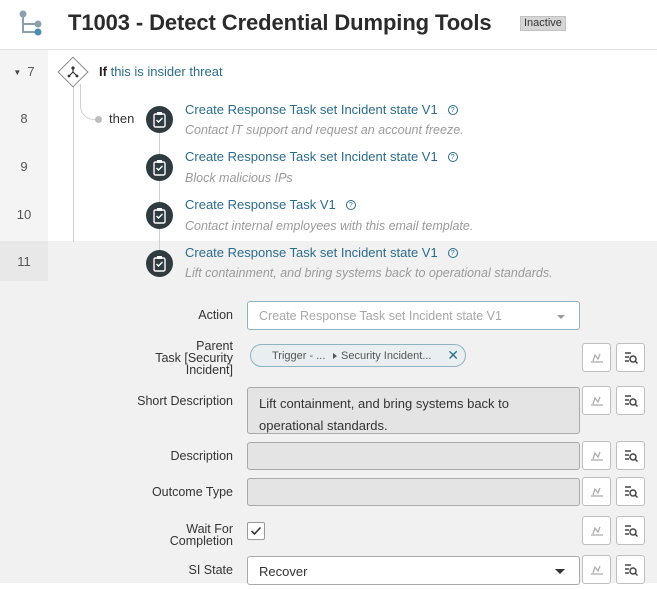 This screenshot has width=657, height=589. I want to click on branch-connector-line, so click(73, 164).